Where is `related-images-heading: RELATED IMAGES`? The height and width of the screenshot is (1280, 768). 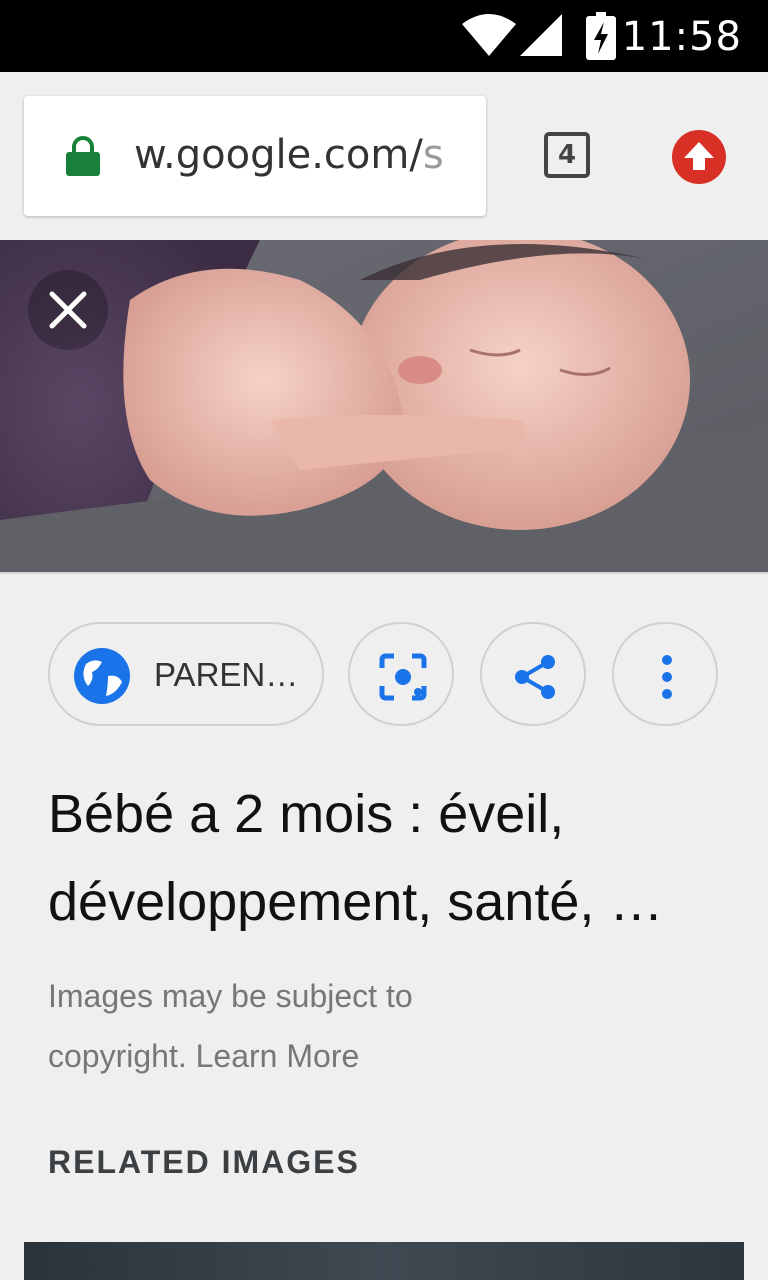 related-images-heading: RELATED IMAGES is located at coordinates (204, 1162).